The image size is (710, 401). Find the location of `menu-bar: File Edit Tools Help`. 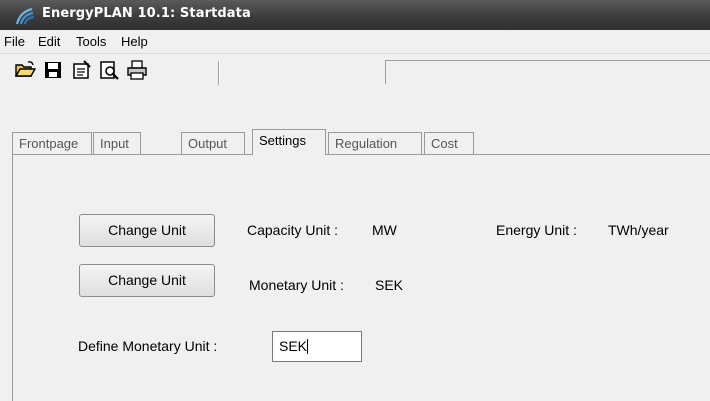

menu-bar: File Edit Tools Help is located at coordinates (355, 42).